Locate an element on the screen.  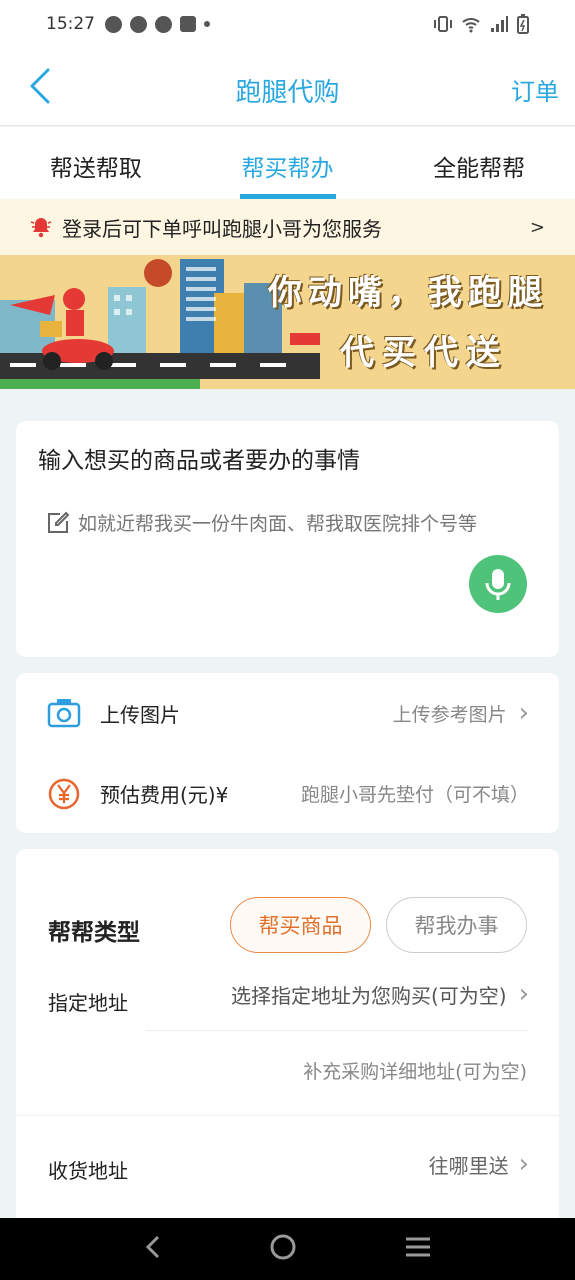
receive-address-label: 收货地址 is located at coordinates (88, 1171).